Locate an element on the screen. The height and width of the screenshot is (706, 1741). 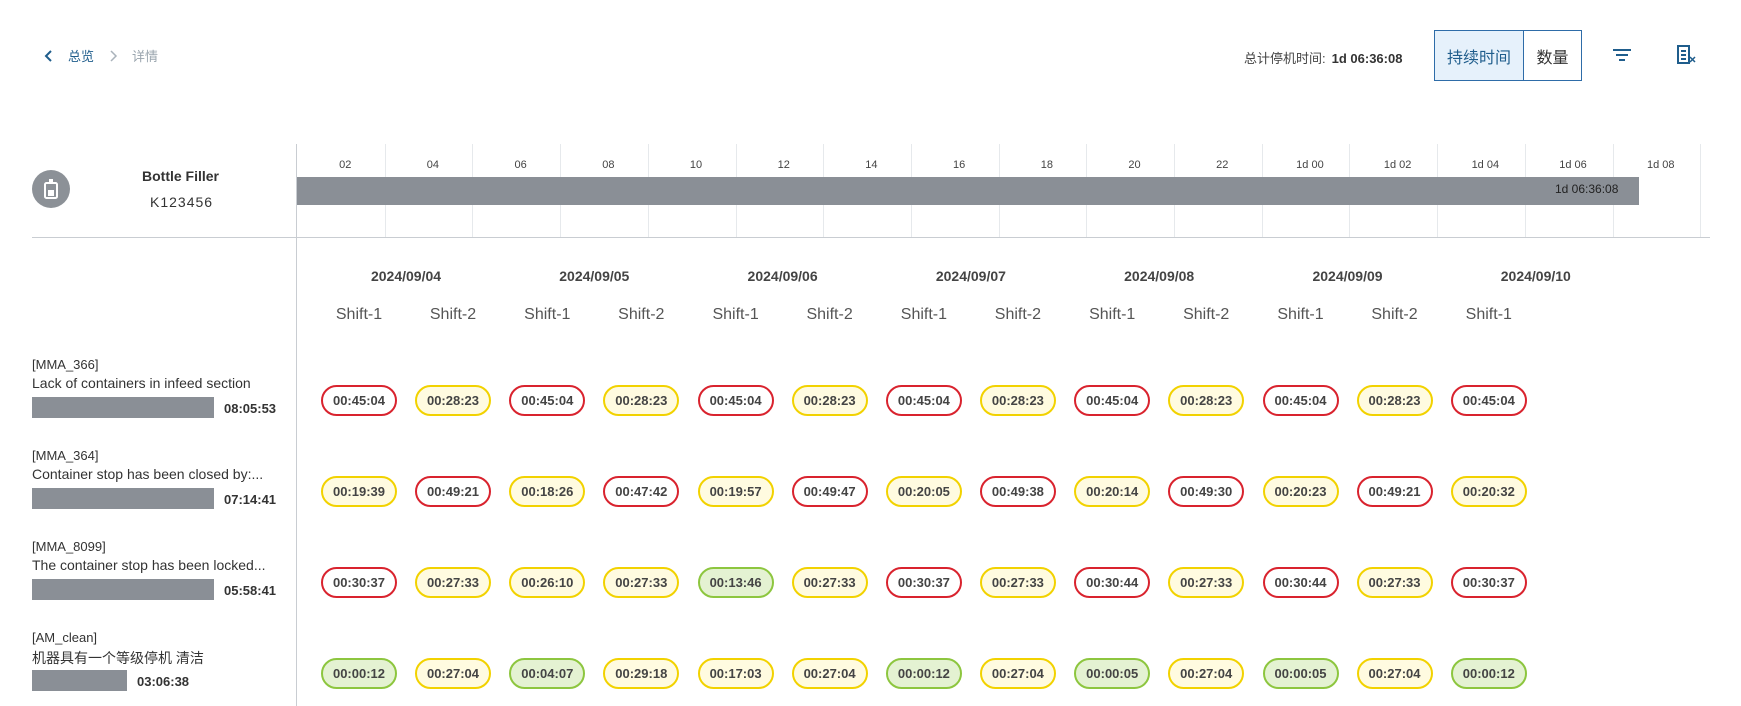
view-toggle: 持续时间 数量 is located at coordinates (1508, 55).